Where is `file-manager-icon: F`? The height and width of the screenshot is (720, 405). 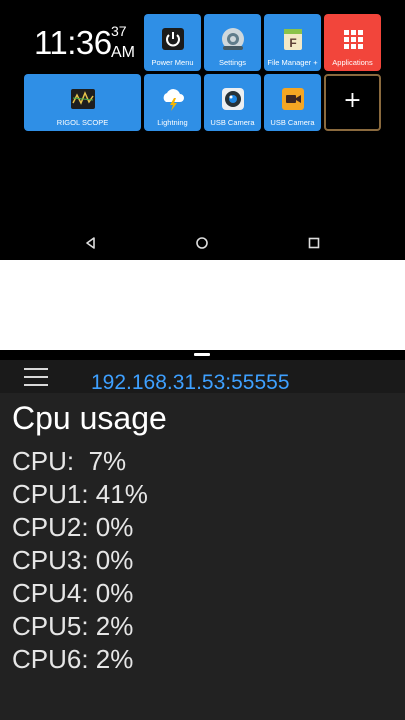 file-manager-icon: F is located at coordinates (292, 39).